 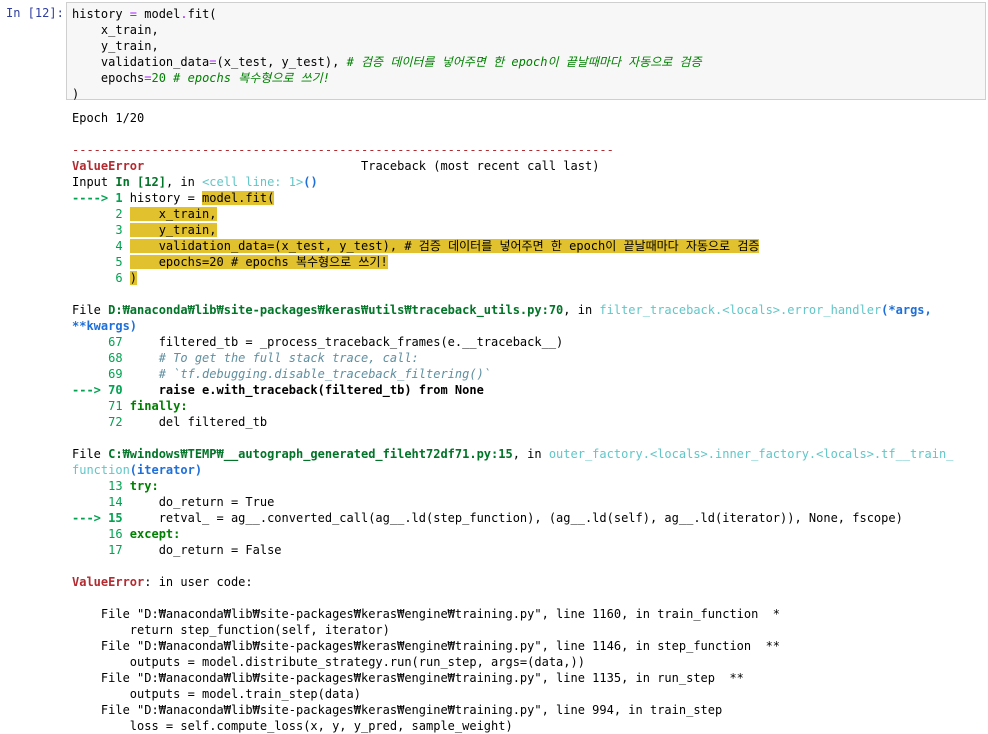 What do you see at coordinates (101, 422) in the screenshot?
I see `line-marker: 72` at bounding box center [101, 422].